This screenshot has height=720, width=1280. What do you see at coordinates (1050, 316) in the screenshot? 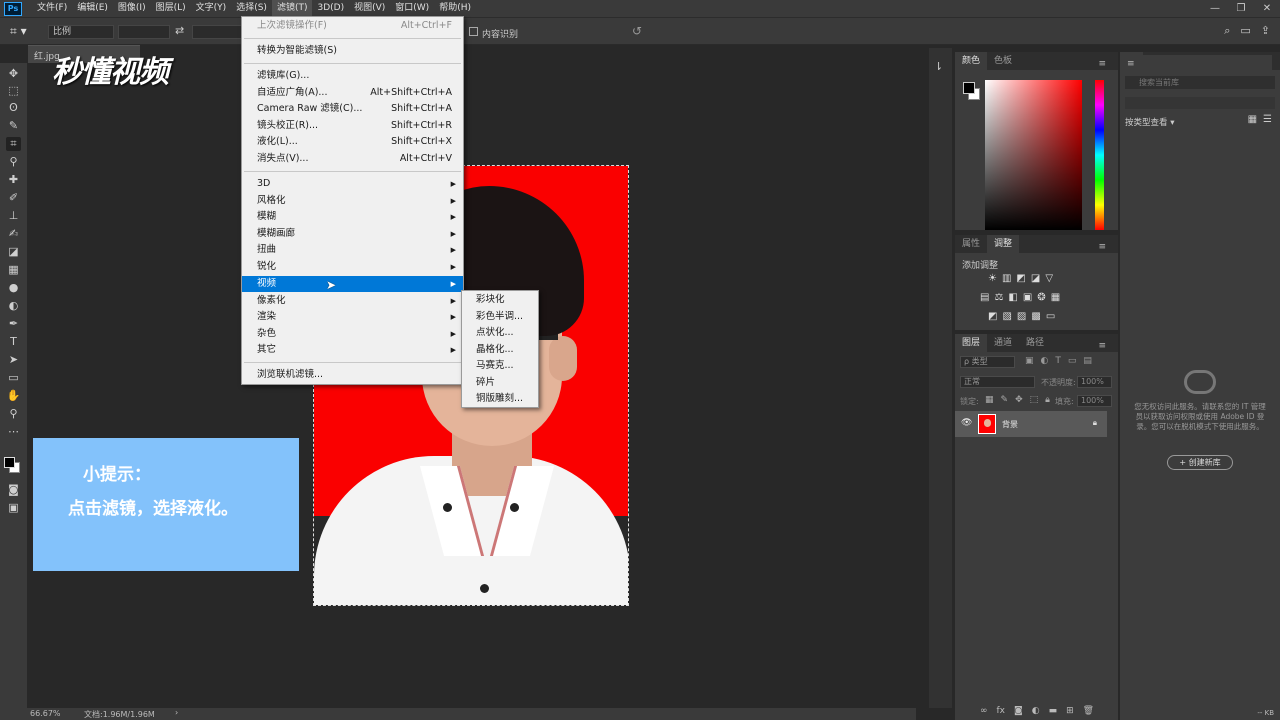
I see `selective-color-icon: ▭` at bounding box center [1050, 316].